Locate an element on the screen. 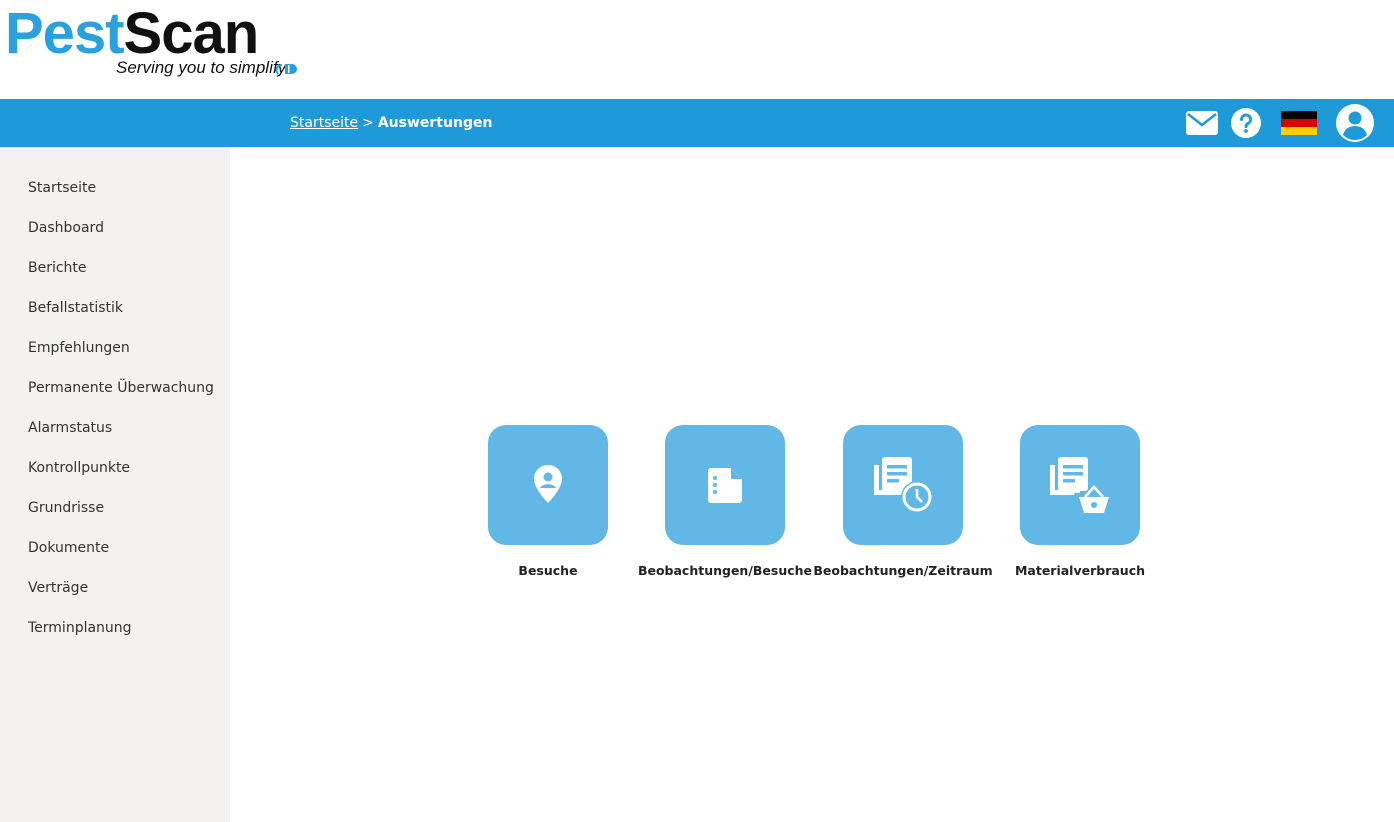  location-pin-icon is located at coordinates (548, 484).